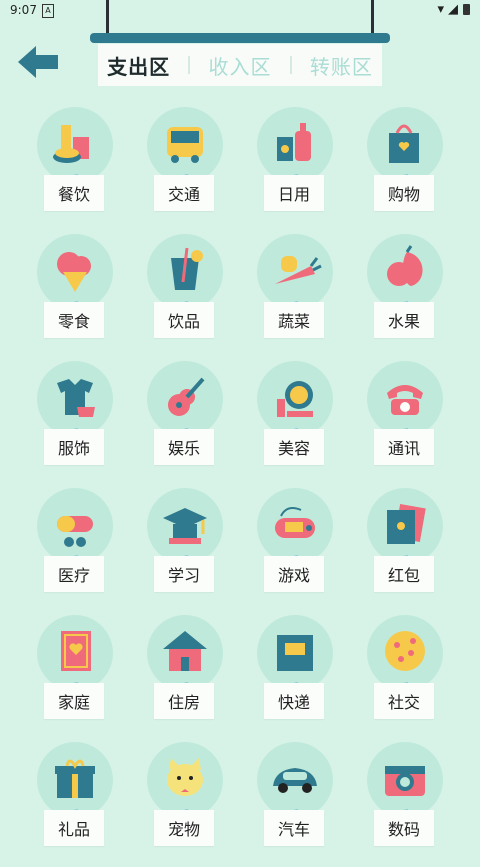  I want to click on category-label: 住房, so click(184, 701).